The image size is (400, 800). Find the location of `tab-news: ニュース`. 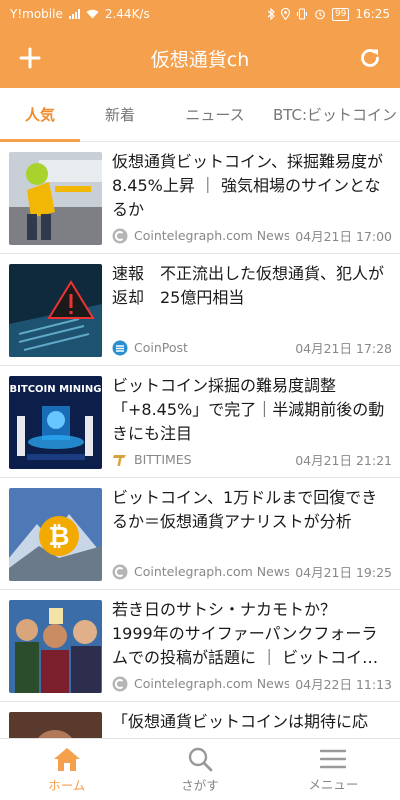

tab-news: ニュース is located at coordinates (215, 114).